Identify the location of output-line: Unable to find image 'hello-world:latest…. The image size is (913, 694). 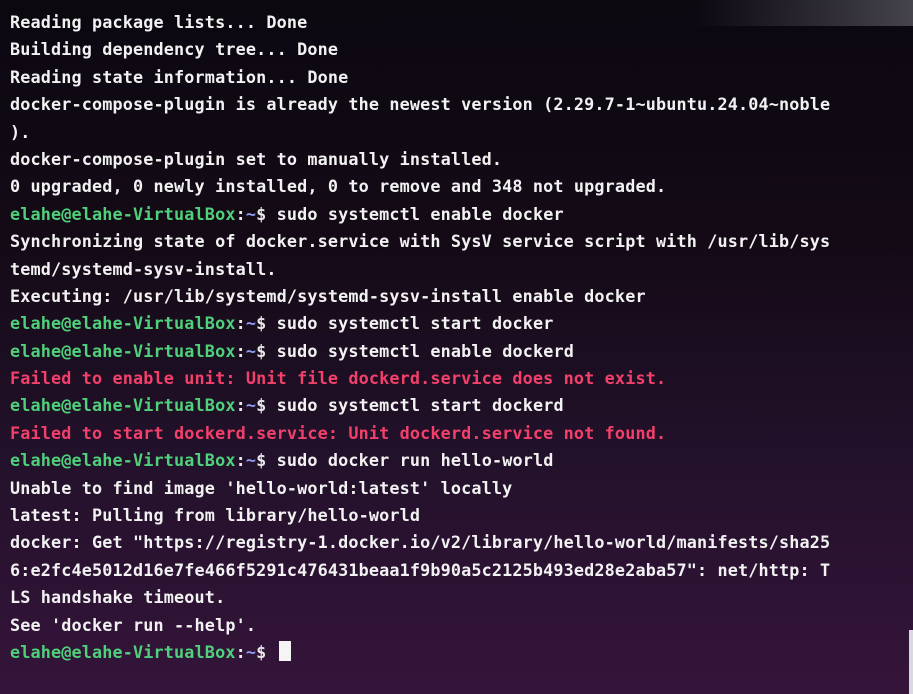
(461, 488).